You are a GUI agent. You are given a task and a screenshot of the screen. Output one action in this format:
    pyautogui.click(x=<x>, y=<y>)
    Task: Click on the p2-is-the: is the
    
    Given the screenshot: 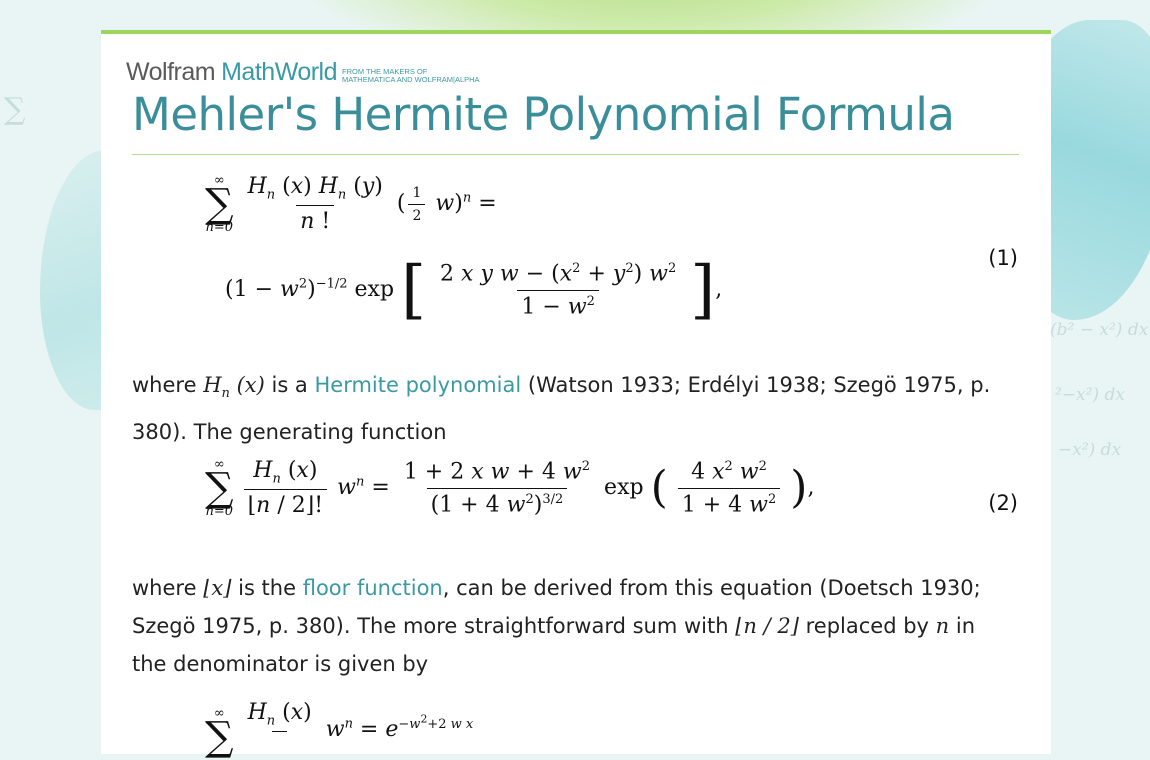 What is the action you would take?
    pyautogui.click(x=267, y=588)
    